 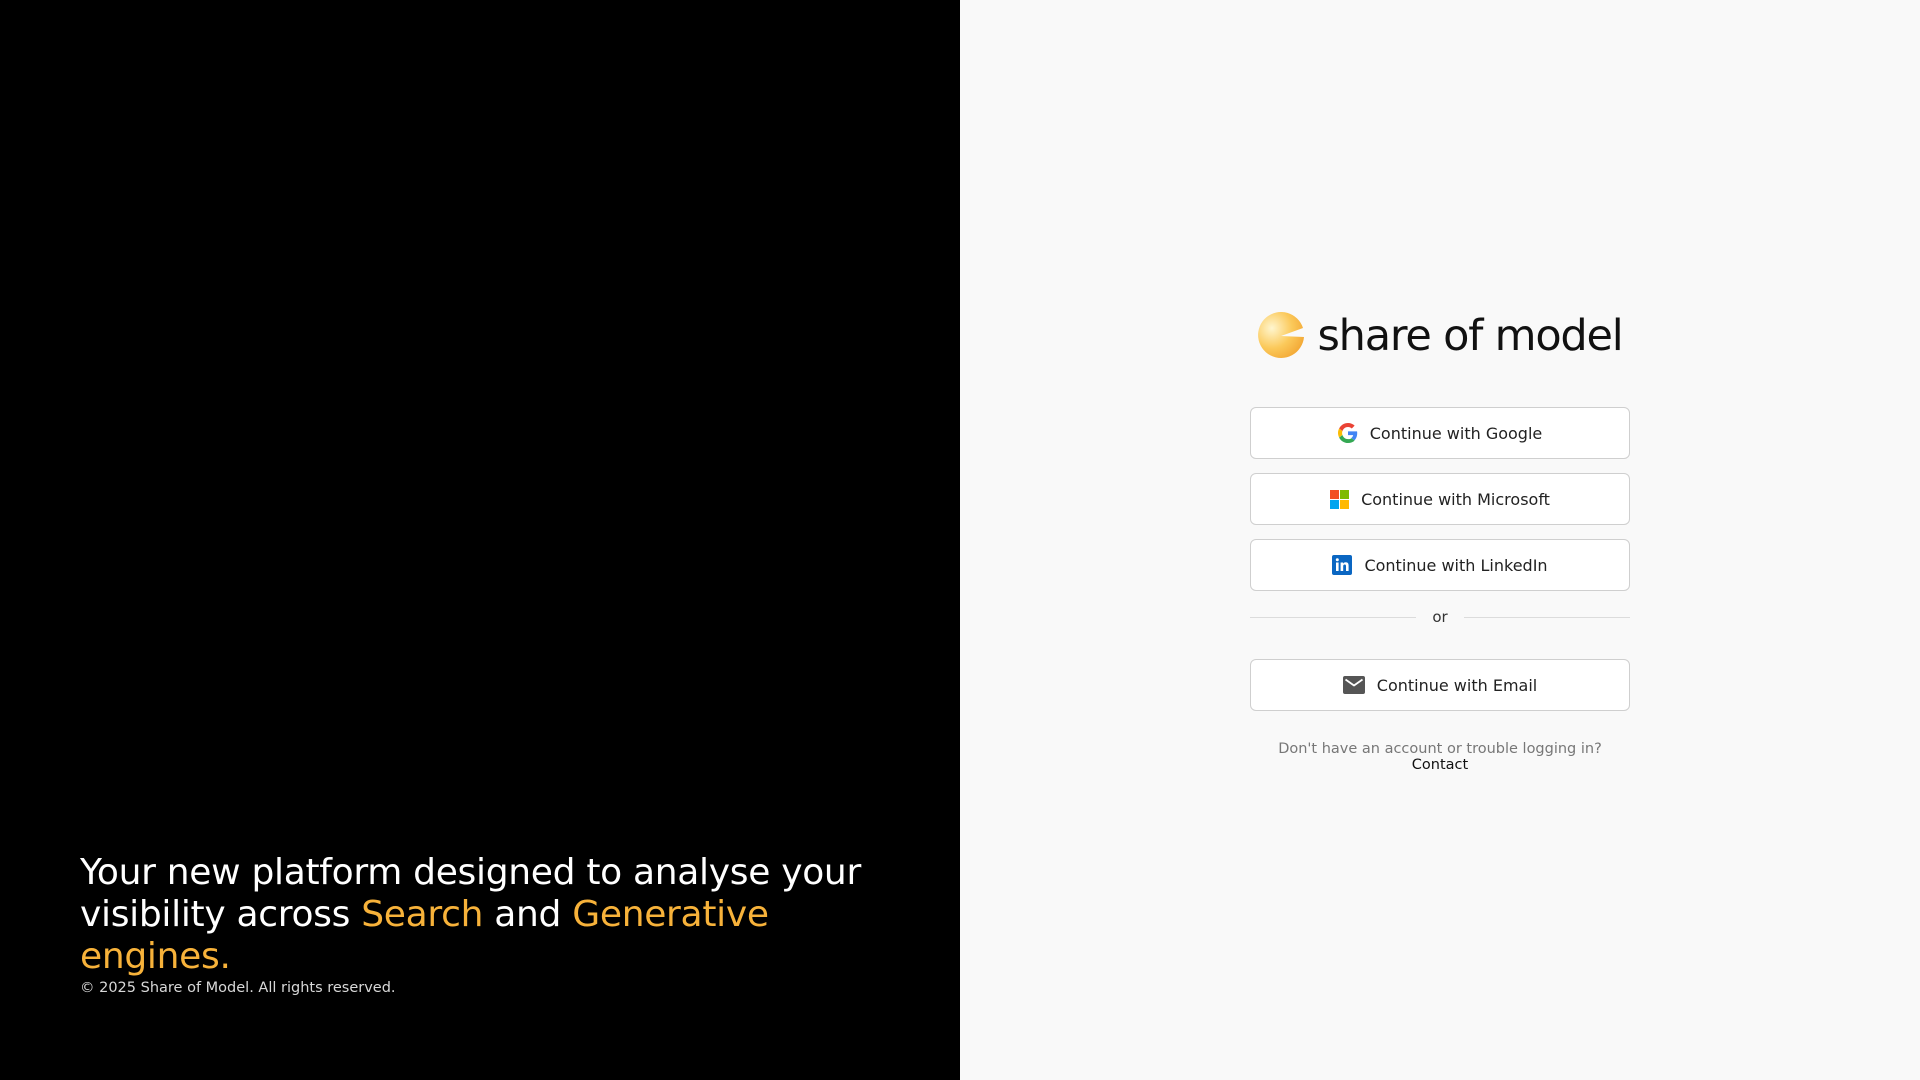 What do you see at coordinates (1456, 433) in the screenshot?
I see `google-button-label: Continue with Google` at bounding box center [1456, 433].